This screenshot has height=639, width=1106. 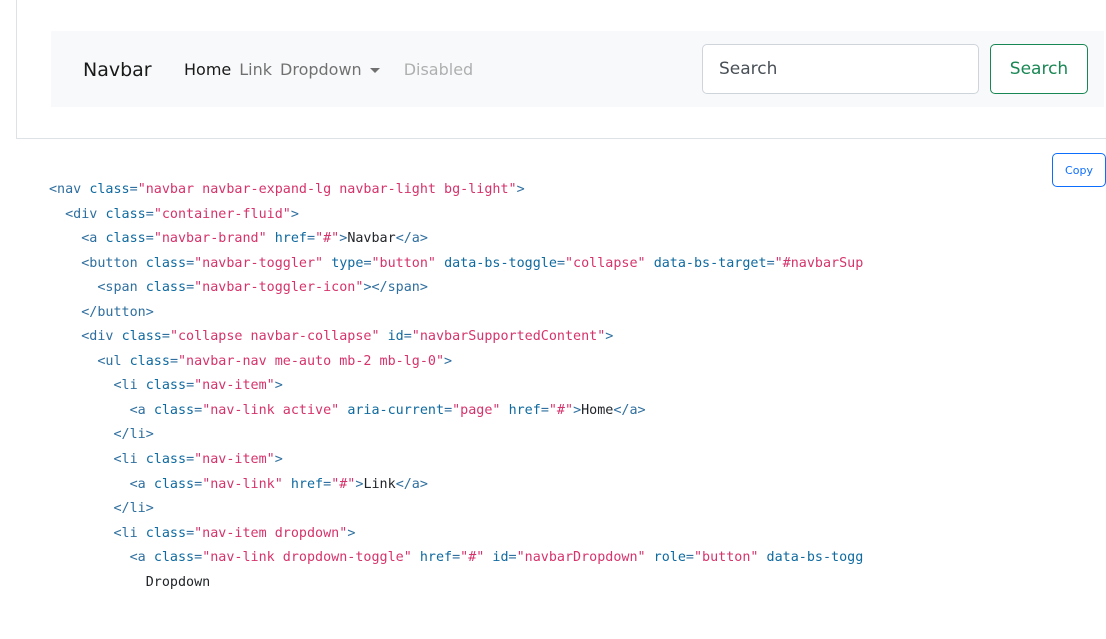 What do you see at coordinates (321, 69) in the screenshot?
I see `nav-link-dropdown-label: Dropdown` at bounding box center [321, 69].